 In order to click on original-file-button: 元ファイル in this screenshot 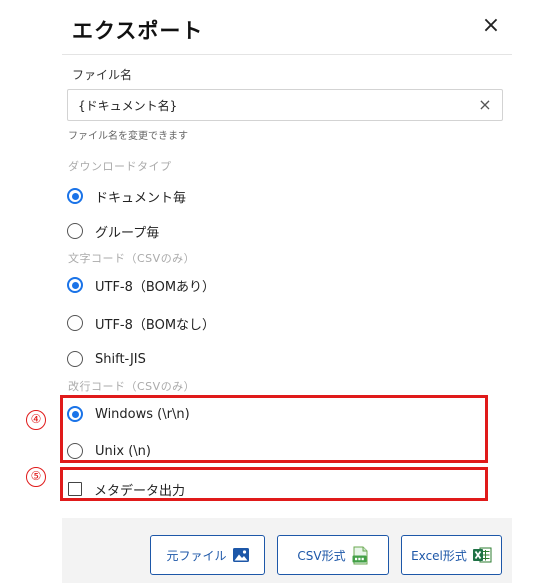, I will do `click(207, 555)`.